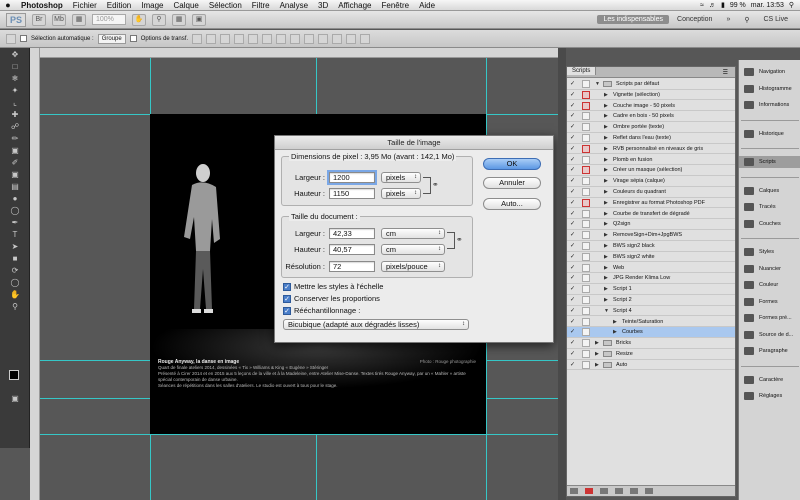 The image size is (800, 500). What do you see at coordinates (15, 66) in the screenshot?
I see `marquee-tool-icon: □` at bounding box center [15, 66].